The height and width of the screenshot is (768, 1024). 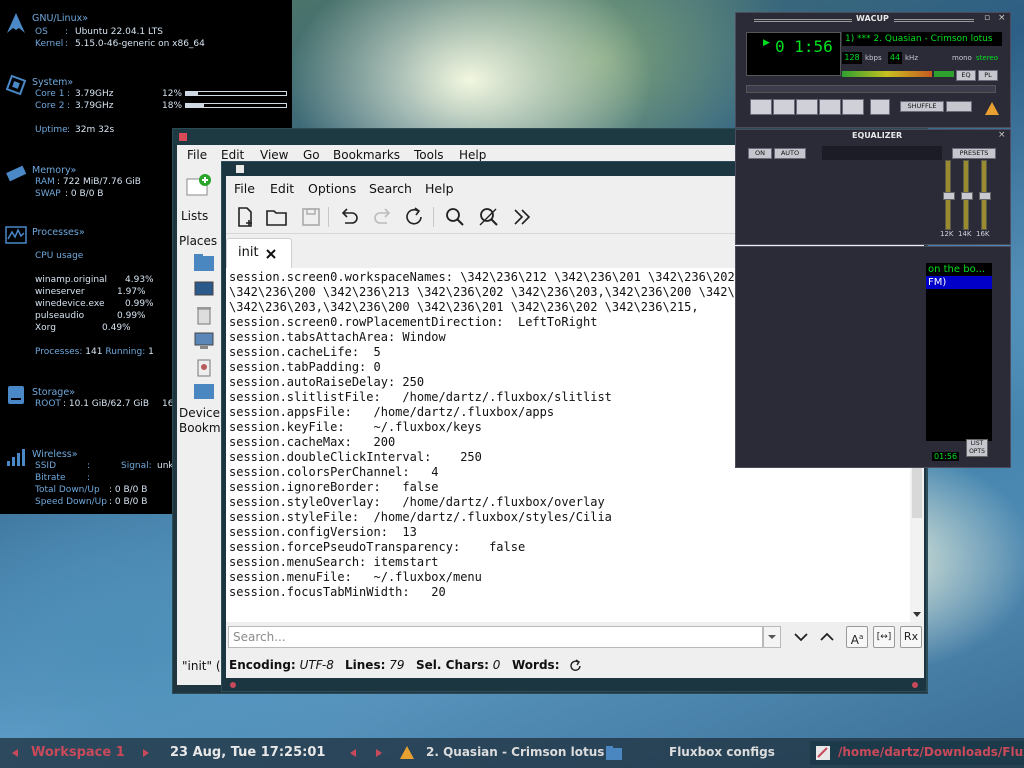 I want to click on trash-icon, so click(x=204, y=315).